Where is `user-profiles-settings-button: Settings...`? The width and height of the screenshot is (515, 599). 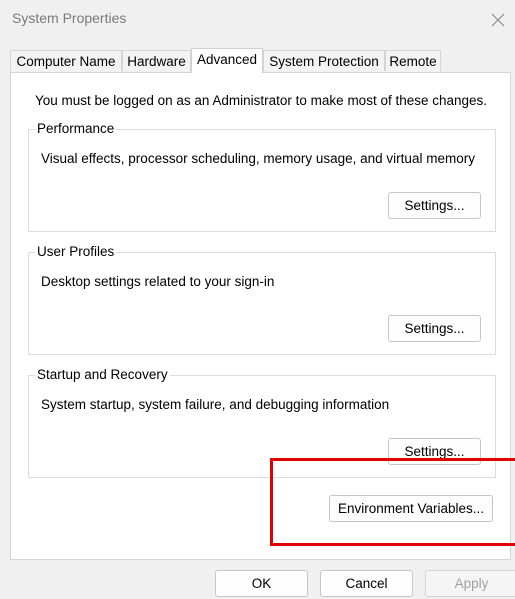
user-profiles-settings-button: Settings... is located at coordinates (434, 328).